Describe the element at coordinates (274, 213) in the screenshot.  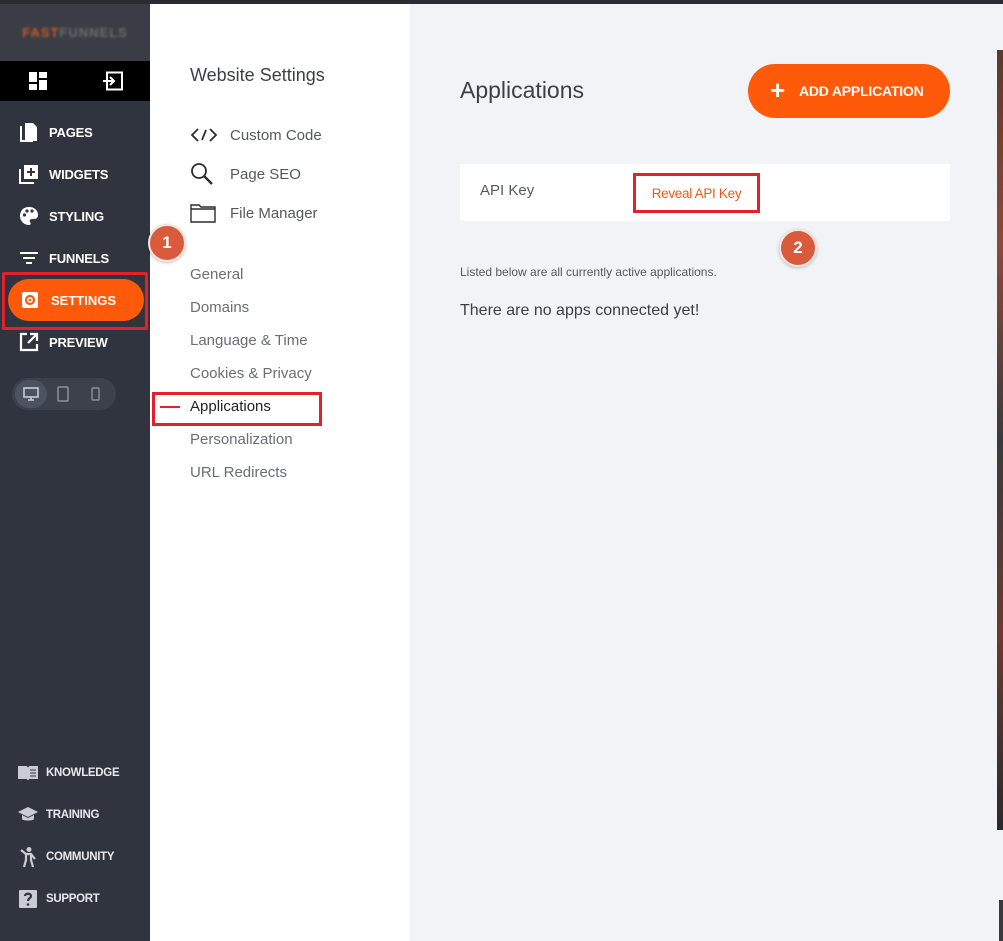
I see `tool-label: File Manager` at that location.